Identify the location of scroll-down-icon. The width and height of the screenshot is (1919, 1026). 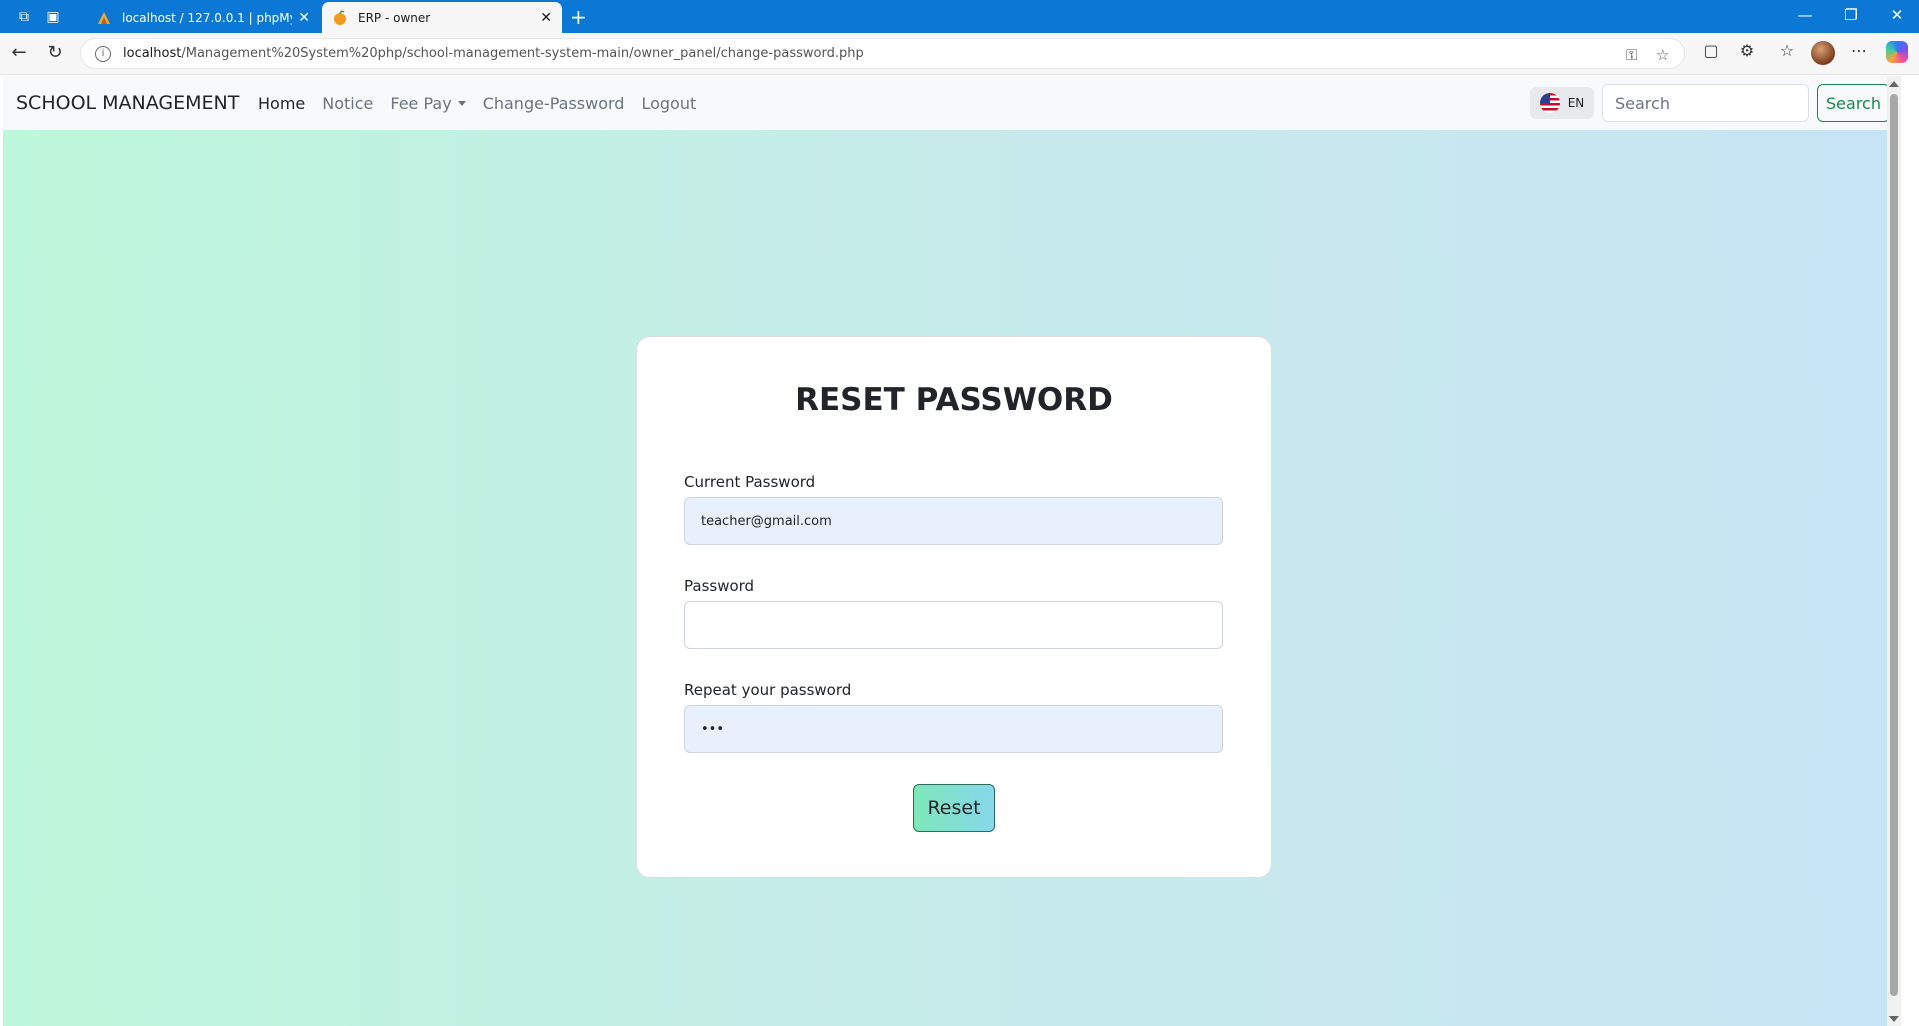
(1894, 1019).